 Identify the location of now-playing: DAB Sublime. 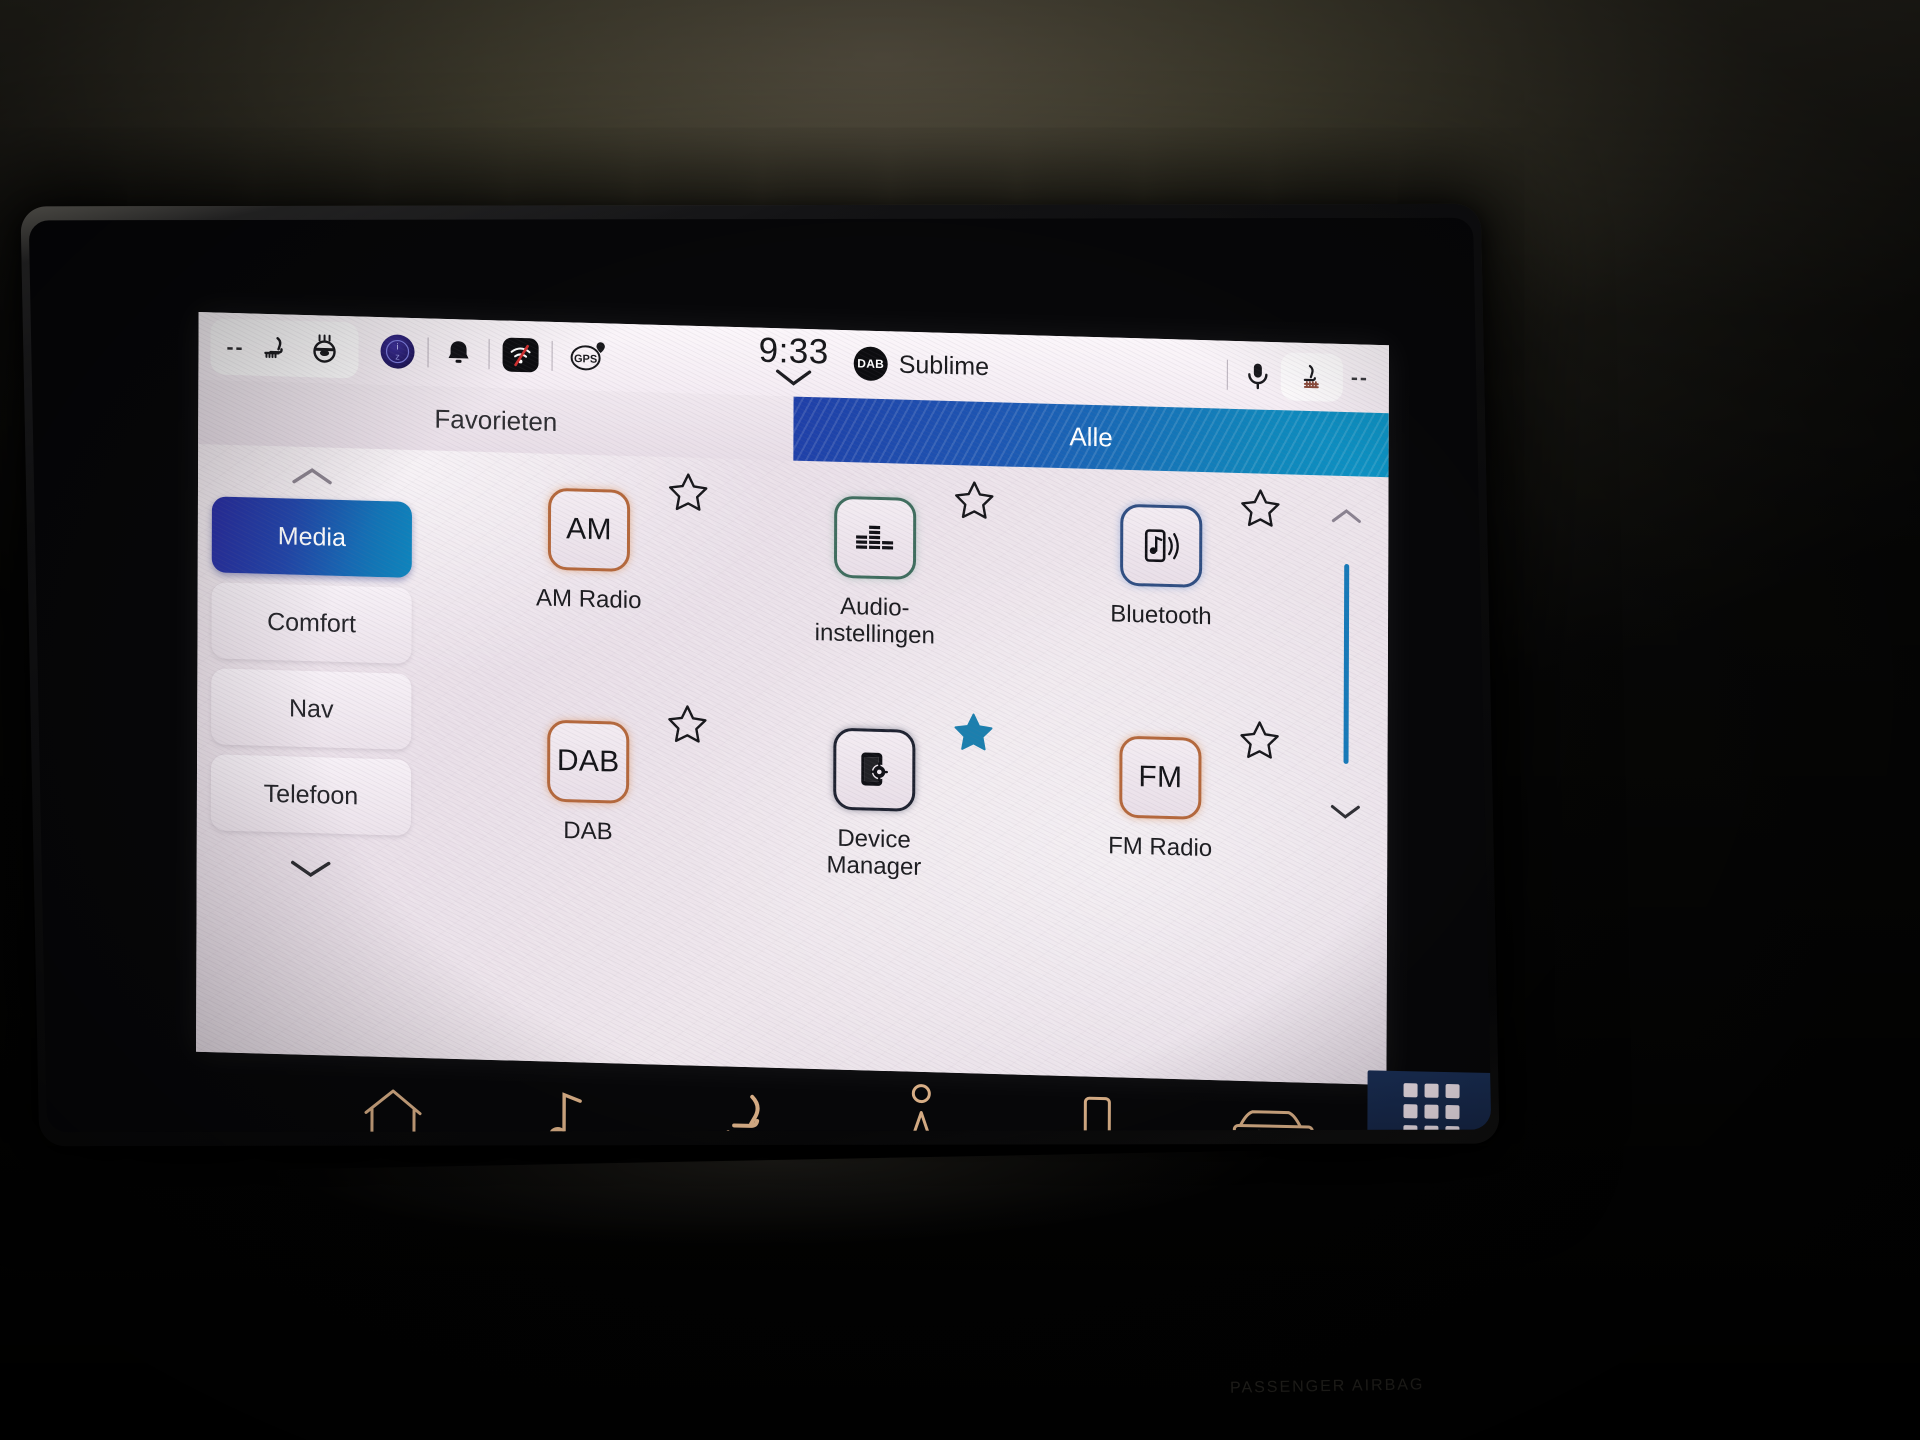
(921, 365).